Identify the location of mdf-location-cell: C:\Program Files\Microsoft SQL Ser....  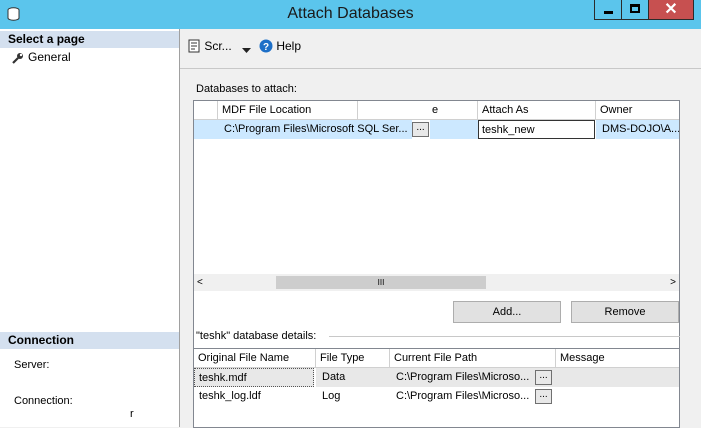
(315, 129).